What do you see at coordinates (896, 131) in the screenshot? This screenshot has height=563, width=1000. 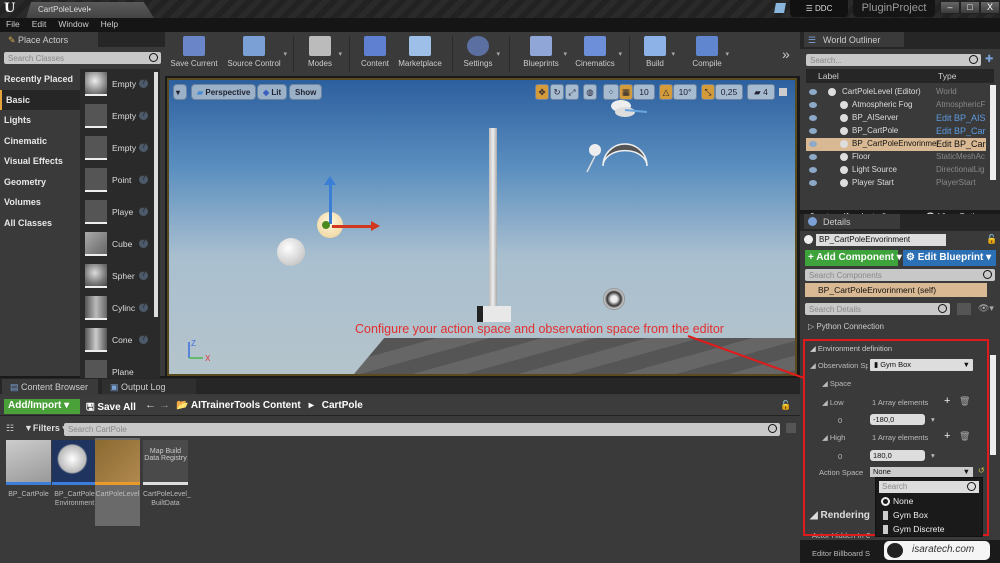 I see `outliner-row: BP_CartPole Edit BP_Car` at bounding box center [896, 131].